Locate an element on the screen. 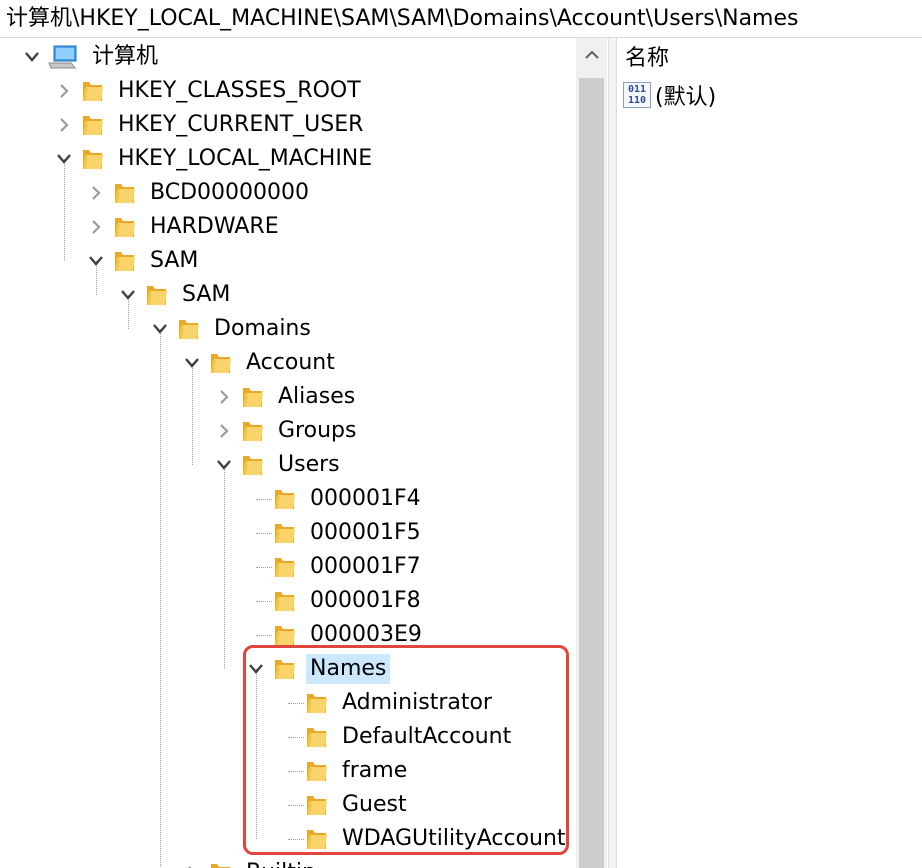 This screenshot has width=922, height=868. tree-node-label: 000001F5 is located at coordinates (365, 532).